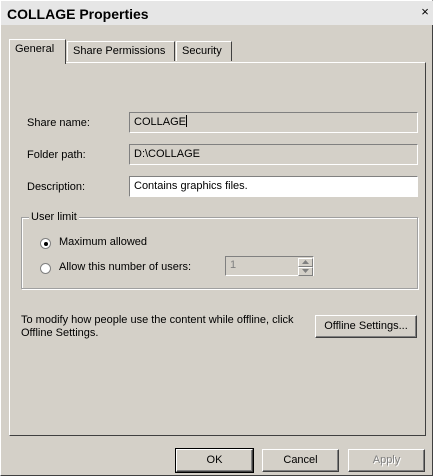 The height and width of the screenshot is (476, 433). I want to click on tab-share-permissions: Share Permissions, so click(121, 51).